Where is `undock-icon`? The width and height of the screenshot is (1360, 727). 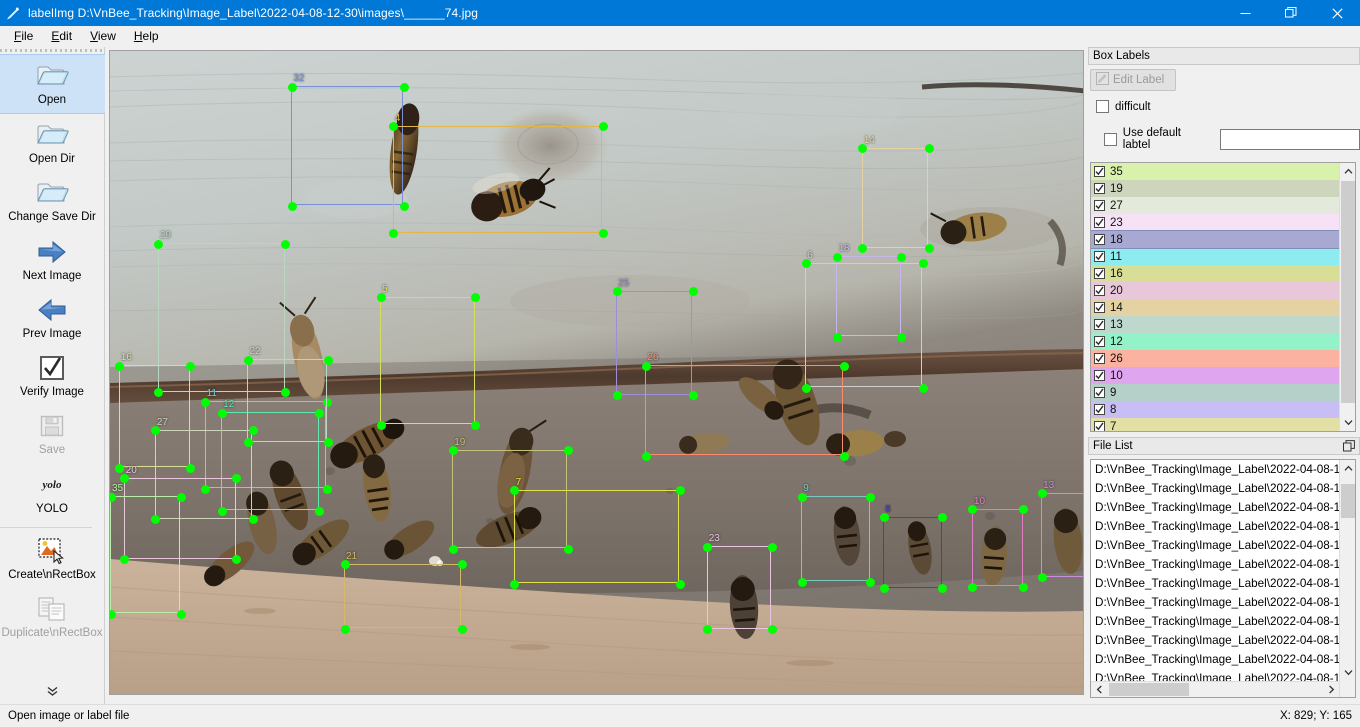 undock-icon is located at coordinates (1348, 446).